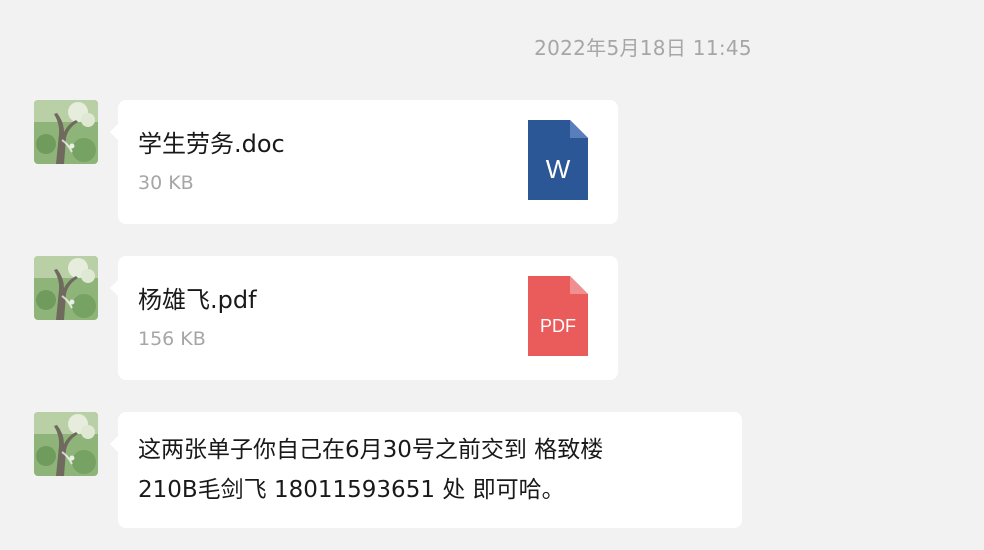 This screenshot has width=984, height=550. I want to click on message-line: 这两张单子你自己在6月30号之前交到 格致楼, so click(371, 450).